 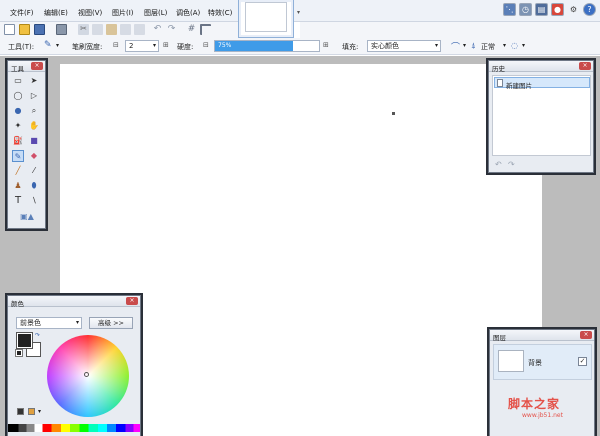 What do you see at coordinates (56, 13) in the screenshot?
I see `menu-edit: 编辑(E)` at bounding box center [56, 13].